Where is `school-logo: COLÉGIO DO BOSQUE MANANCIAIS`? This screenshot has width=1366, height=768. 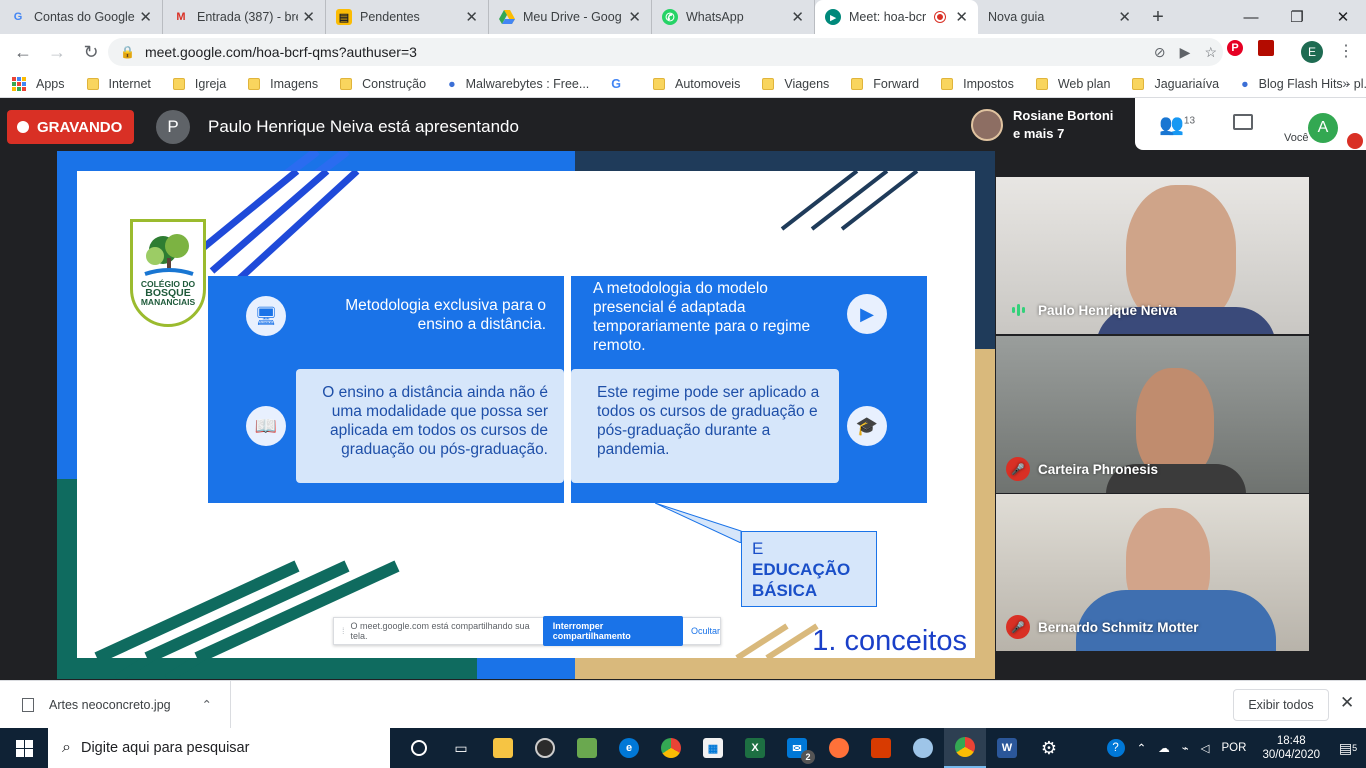 school-logo: COLÉGIO DO BOSQUE MANANCIAIS is located at coordinates (168, 273).